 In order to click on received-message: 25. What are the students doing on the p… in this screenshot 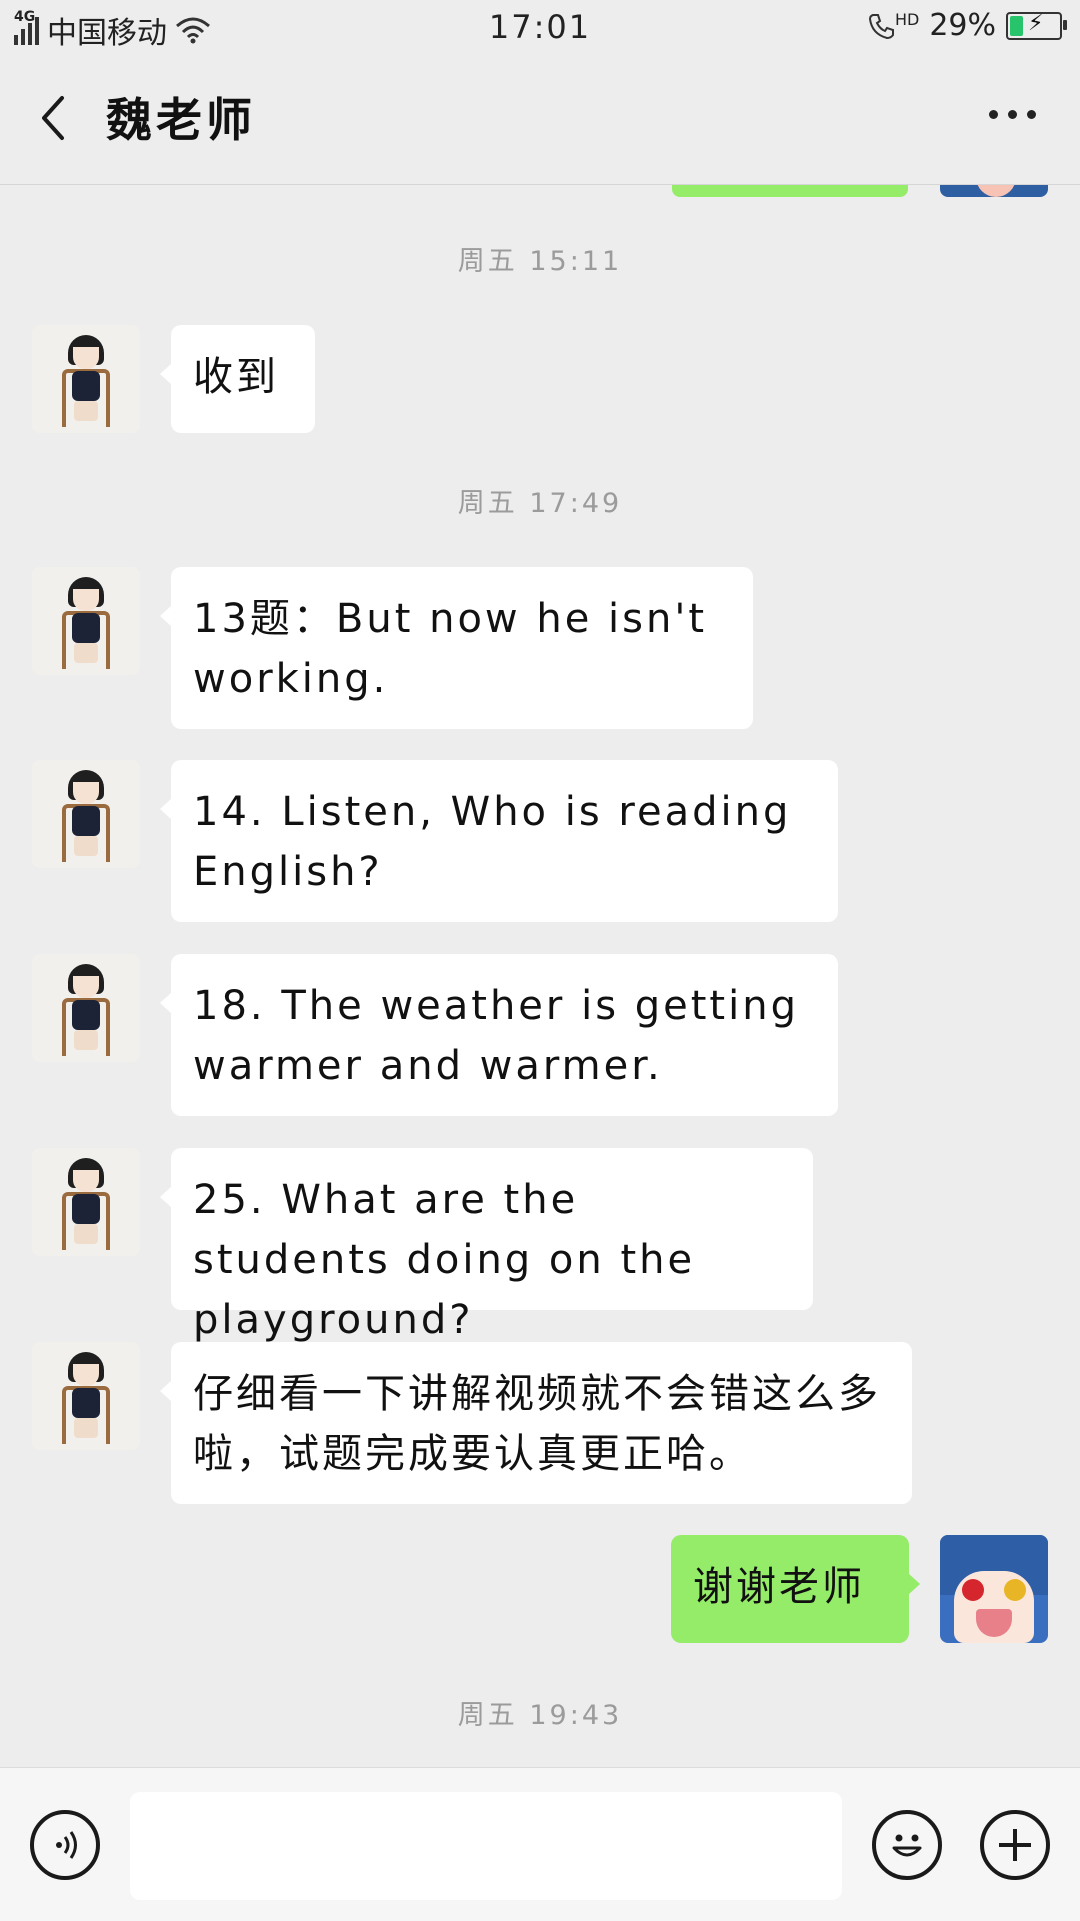, I will do `click(486, 1245)`.